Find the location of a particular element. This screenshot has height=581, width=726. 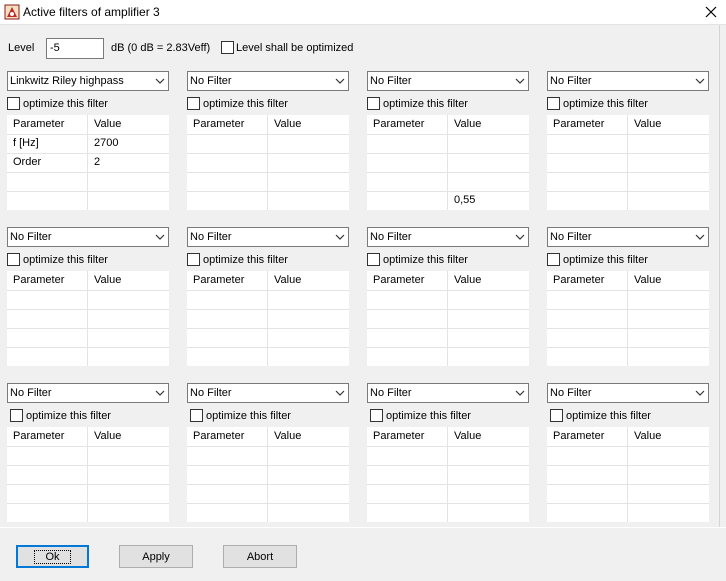

button-bar: Ok Apply Abort is located at coordinates (363, 554).